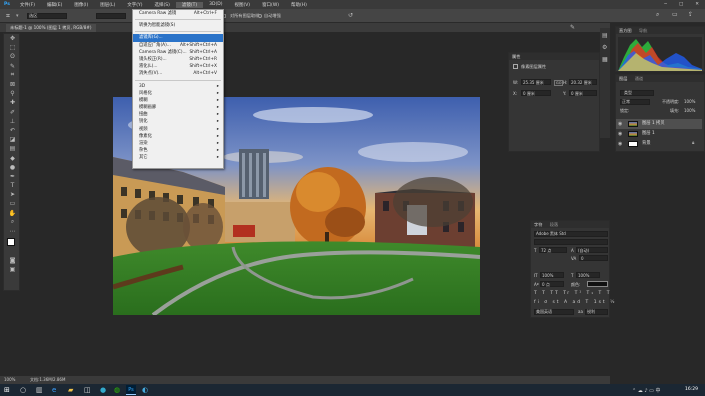 This screenshot has width=705, height=396. Describe the element at coordinates (178, 129) in the screenshot. I see `filter-menu-item: 视频 ▸` at that location.